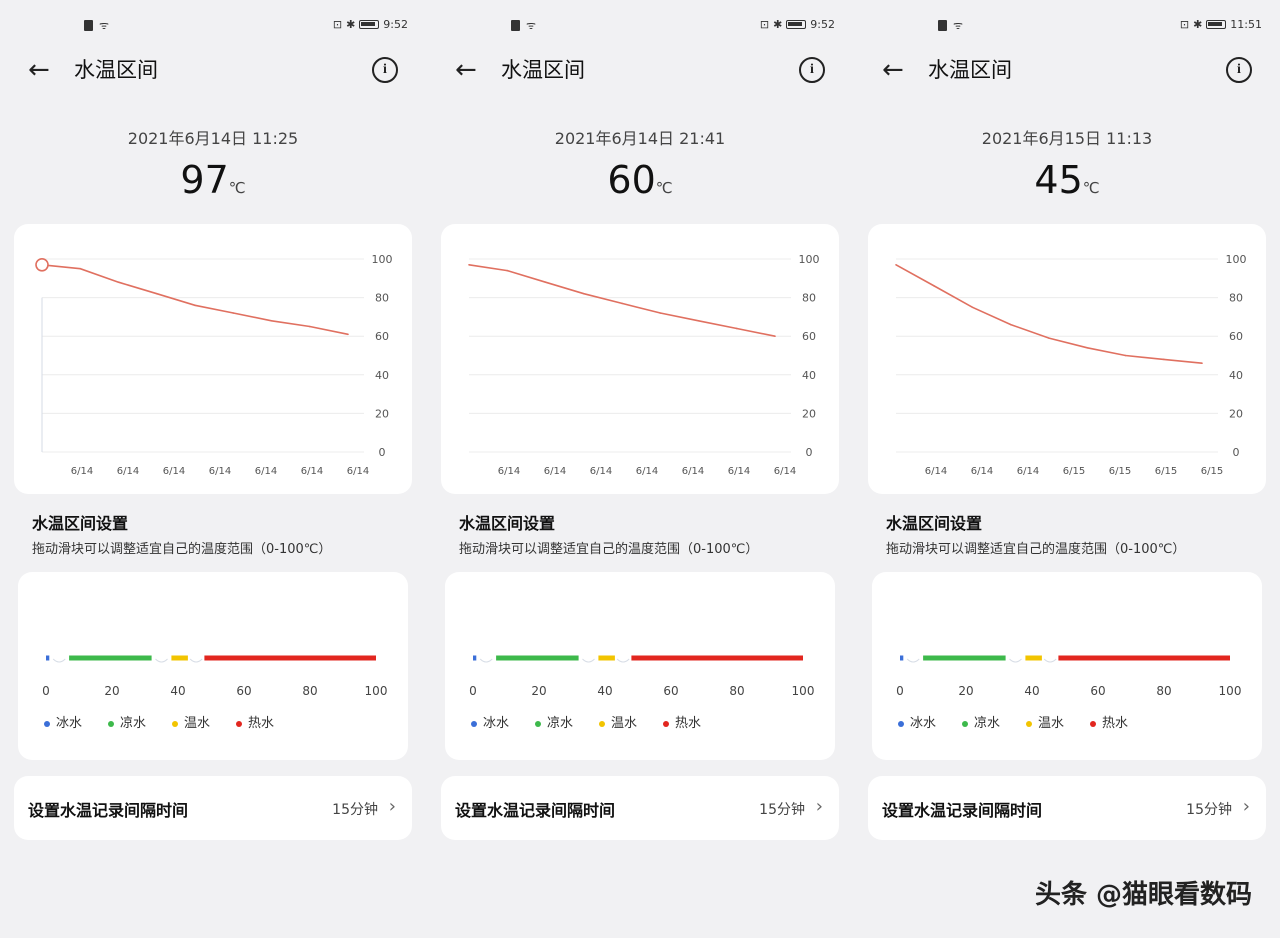 The image size is (1280, 938). I want to click on current-temperature: 45℃, so click(1067, 180).